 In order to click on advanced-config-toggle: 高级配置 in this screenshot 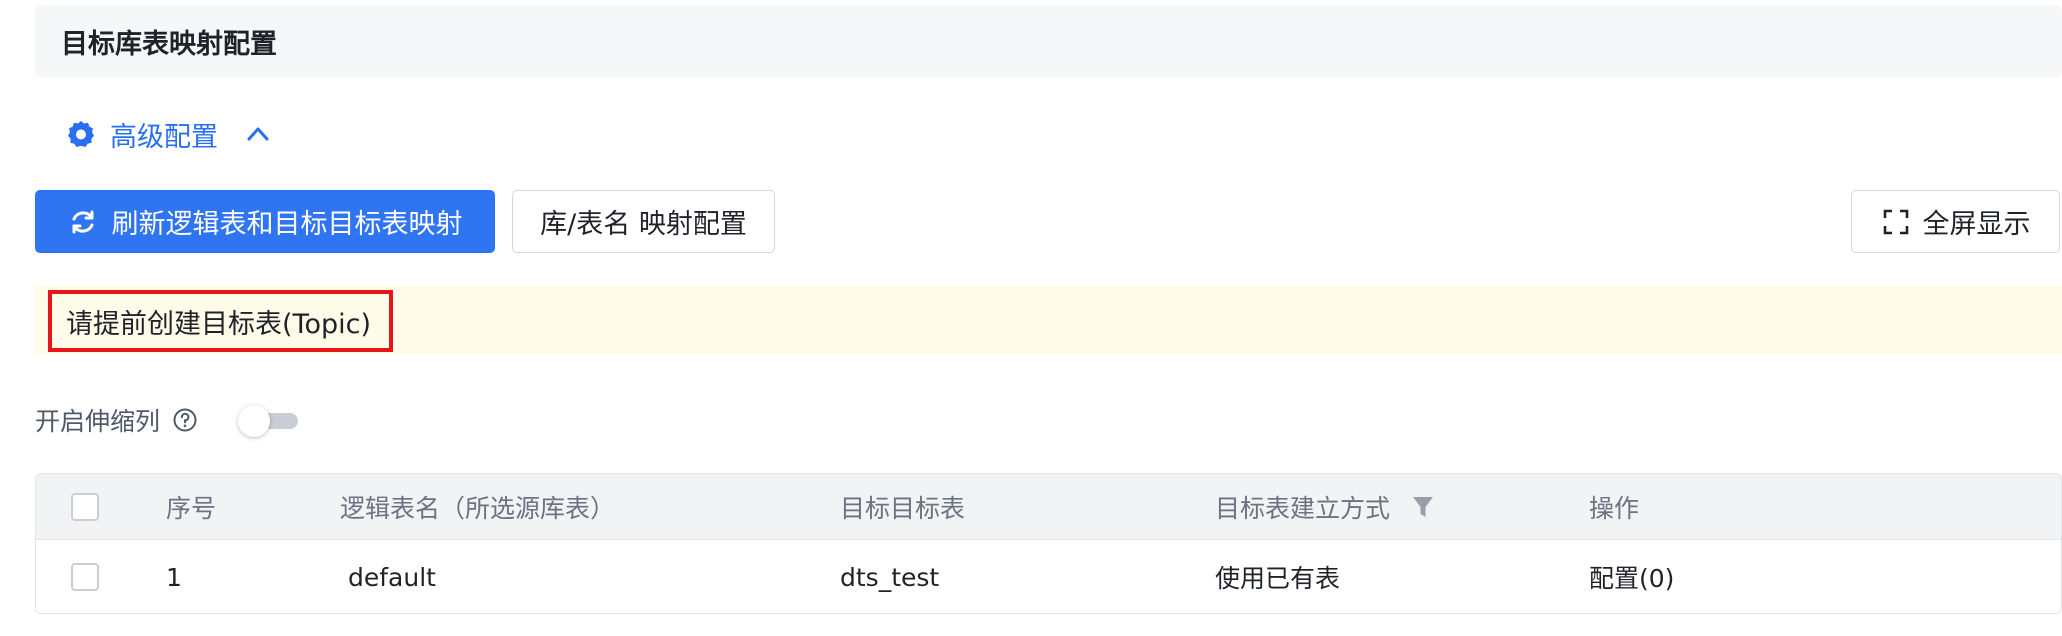, I will do `click(169, 134)`.